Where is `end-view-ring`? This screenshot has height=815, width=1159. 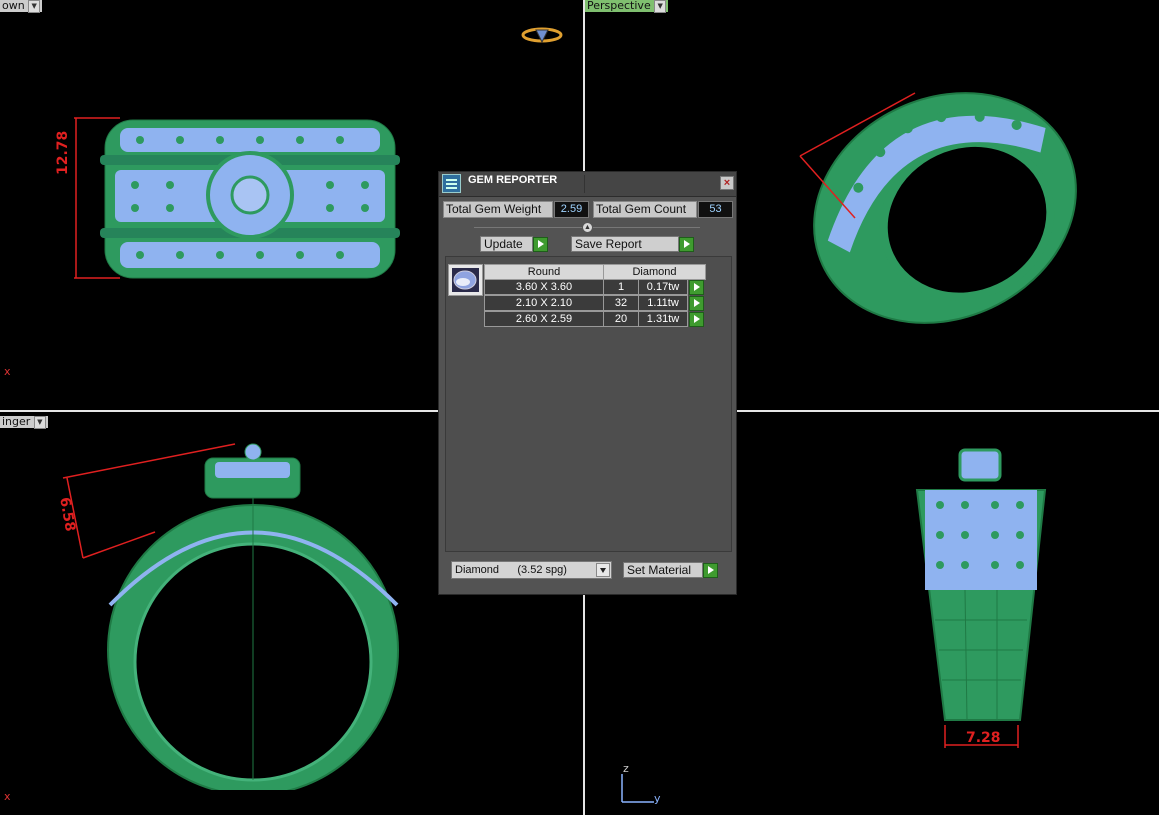 end-view-ring is located at coordinates (980, 595).